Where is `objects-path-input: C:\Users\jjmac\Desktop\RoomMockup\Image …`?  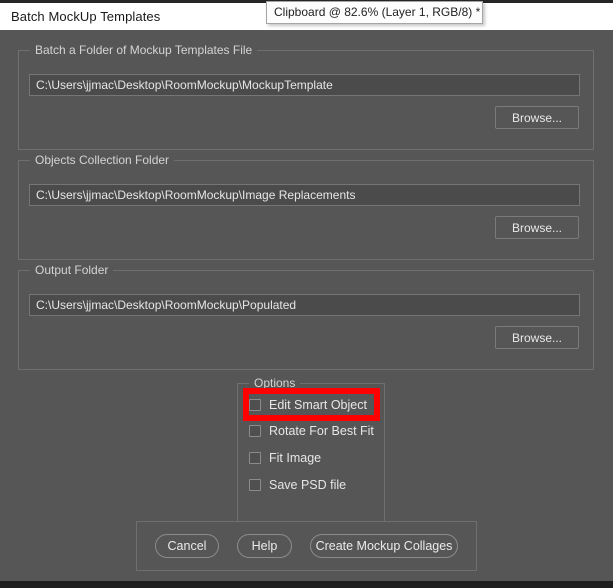
objects-path-input: C:\Users\jjmac\Desktop\RoomMockup\Image … is located at coordinates (304, 195).